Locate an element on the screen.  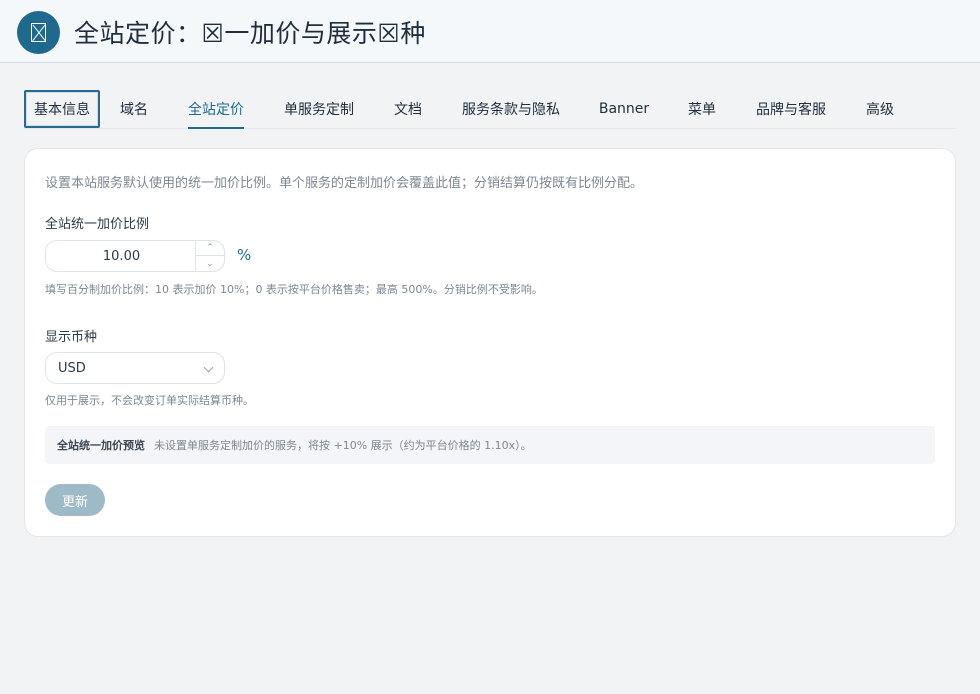
tab-docs: 文档 is located at coordinates (408, 109).